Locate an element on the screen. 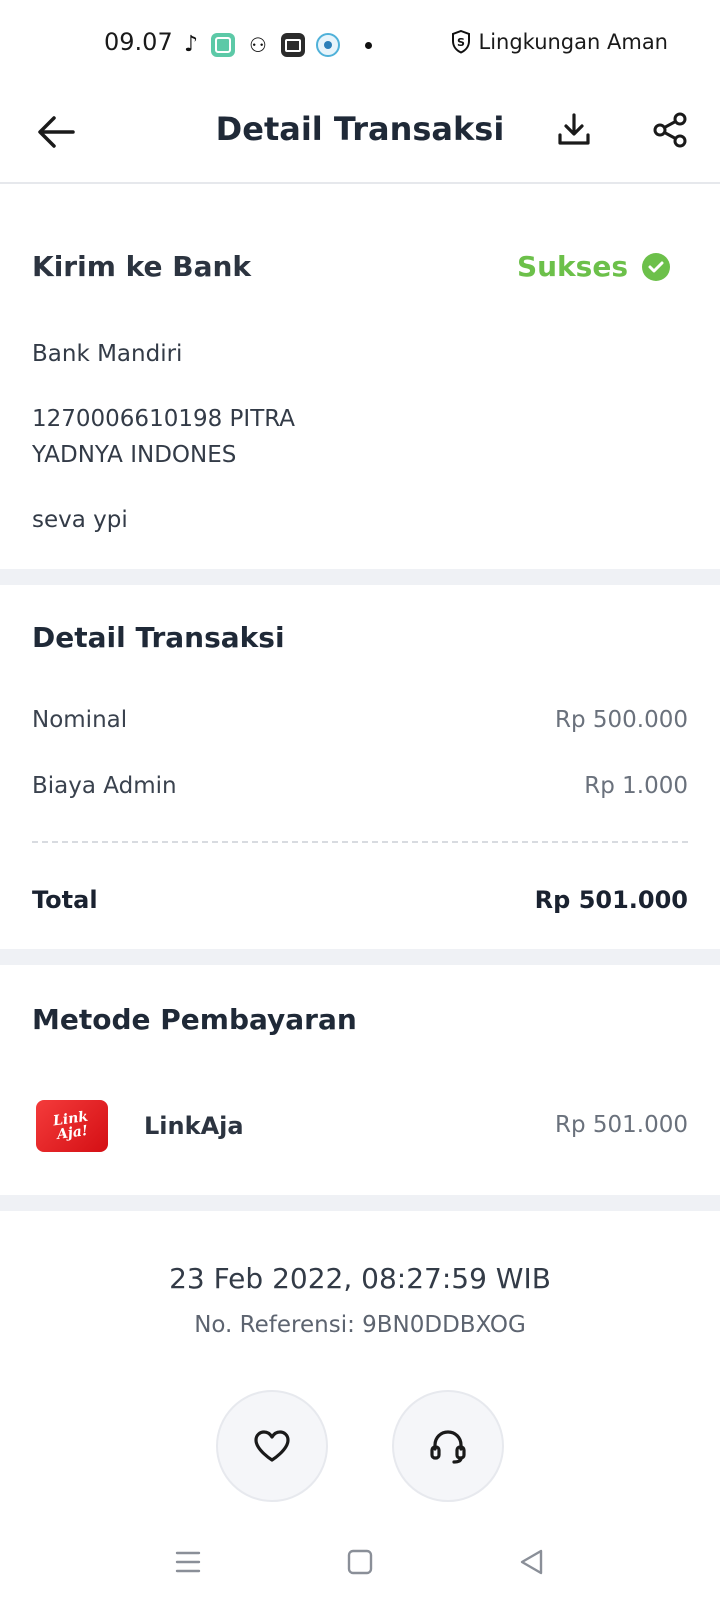 The height and width of the screenshot is (1600, 720). shield-icon: S is located at coordinates (460, 42).